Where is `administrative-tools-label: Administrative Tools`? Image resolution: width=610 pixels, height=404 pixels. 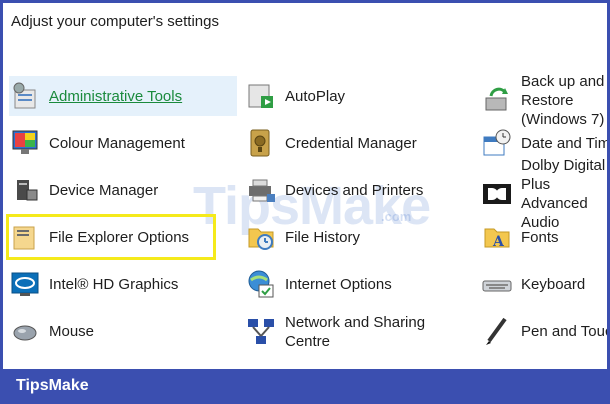 administrative-tools-label: Administrative Tools is located at coordinates (116, 96).